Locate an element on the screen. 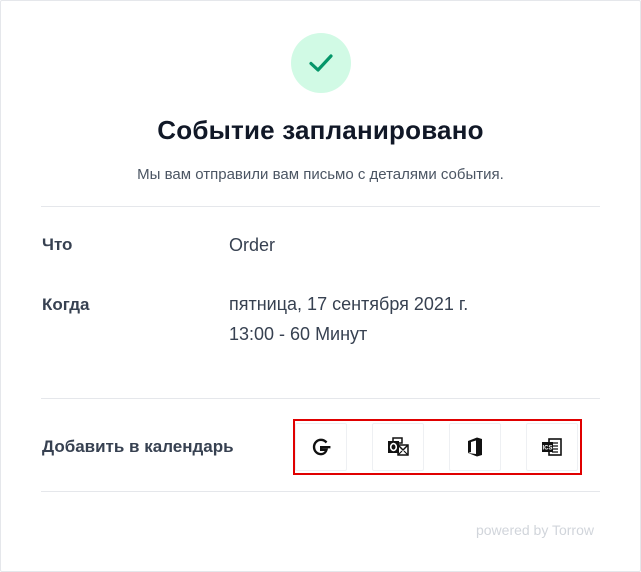 The width and height of the screenshot is (641, 572). when-date: пятница, 17 сентября 2021 г. is located at coordinates (349, 304).